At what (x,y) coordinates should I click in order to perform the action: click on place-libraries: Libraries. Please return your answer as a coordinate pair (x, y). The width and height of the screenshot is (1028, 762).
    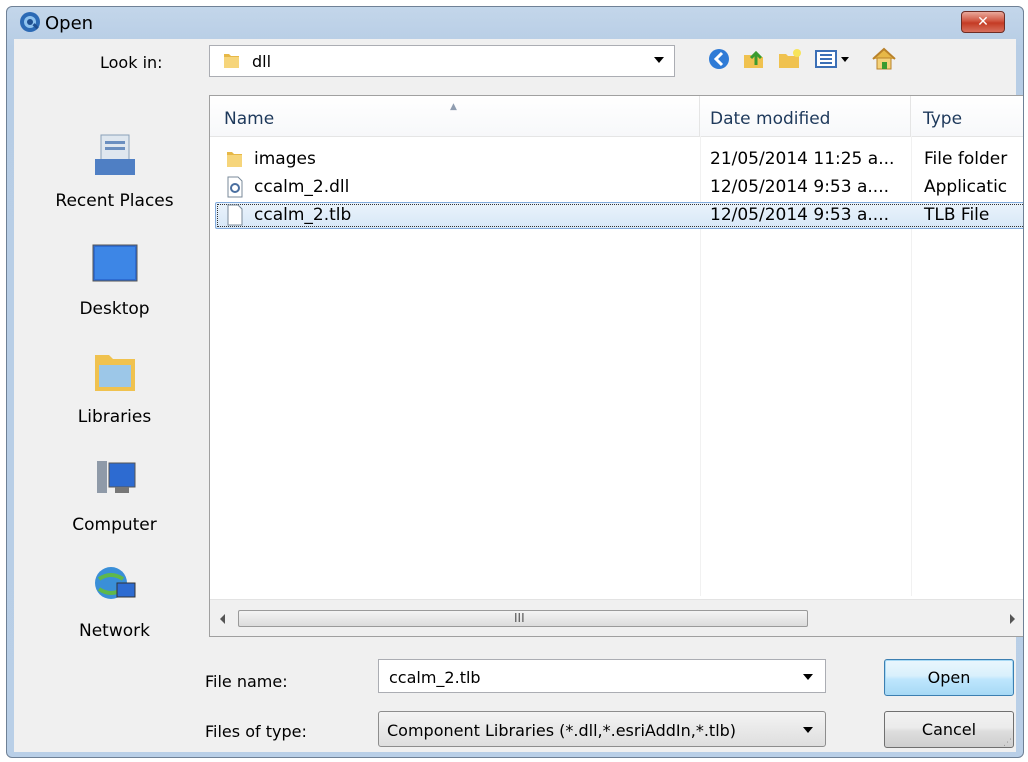
    Looking at the image, I should click on (114, 387).